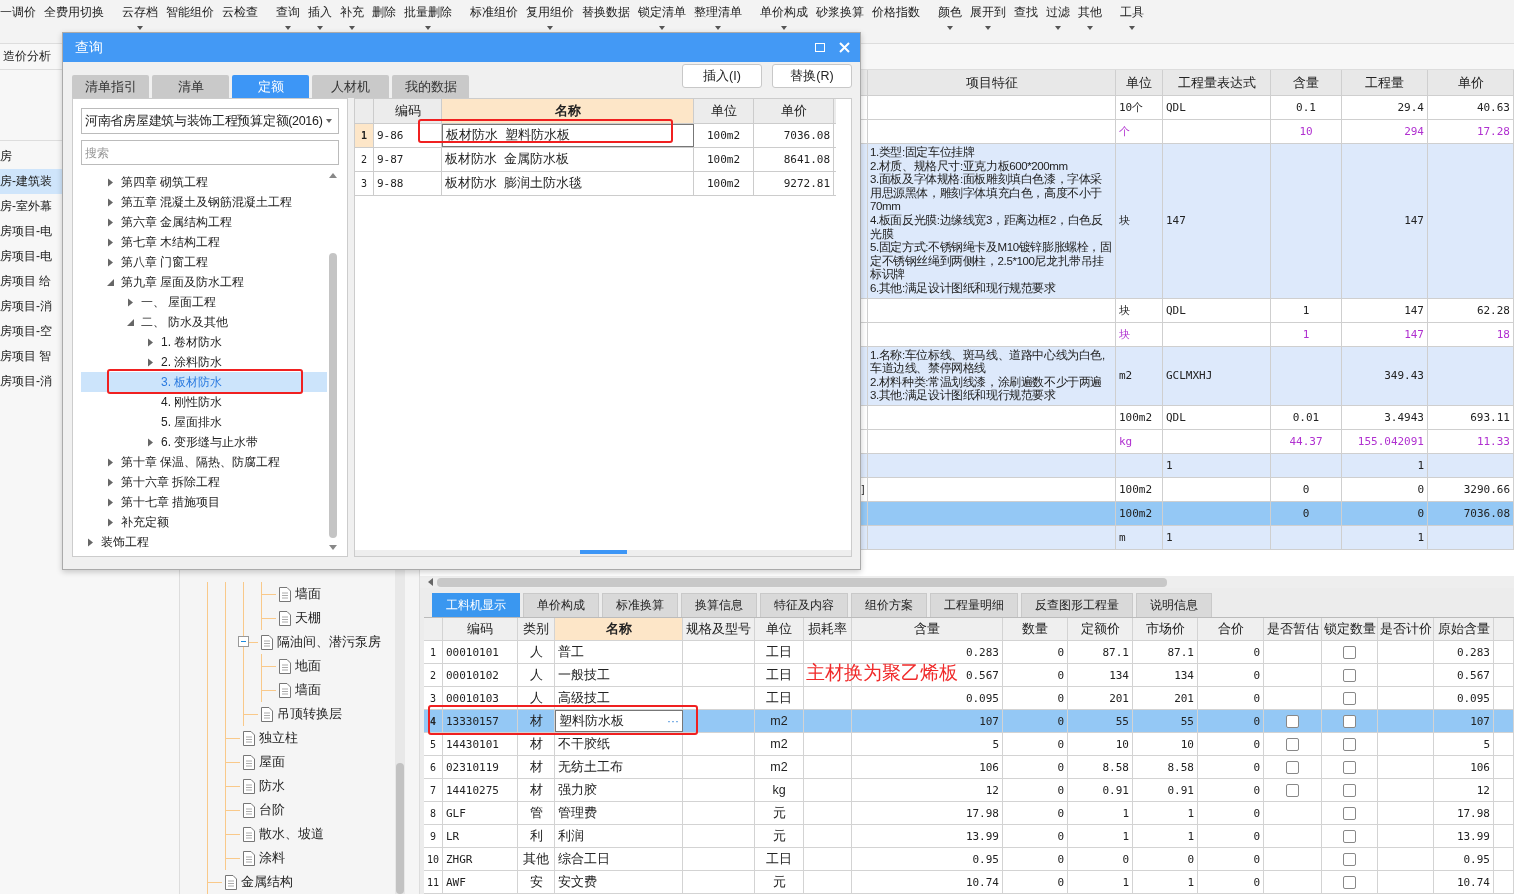  What do you see at coordinates (308, 594) in the screenshot?
I see `tree-item: 墙面` at bounding box center [308, 594].